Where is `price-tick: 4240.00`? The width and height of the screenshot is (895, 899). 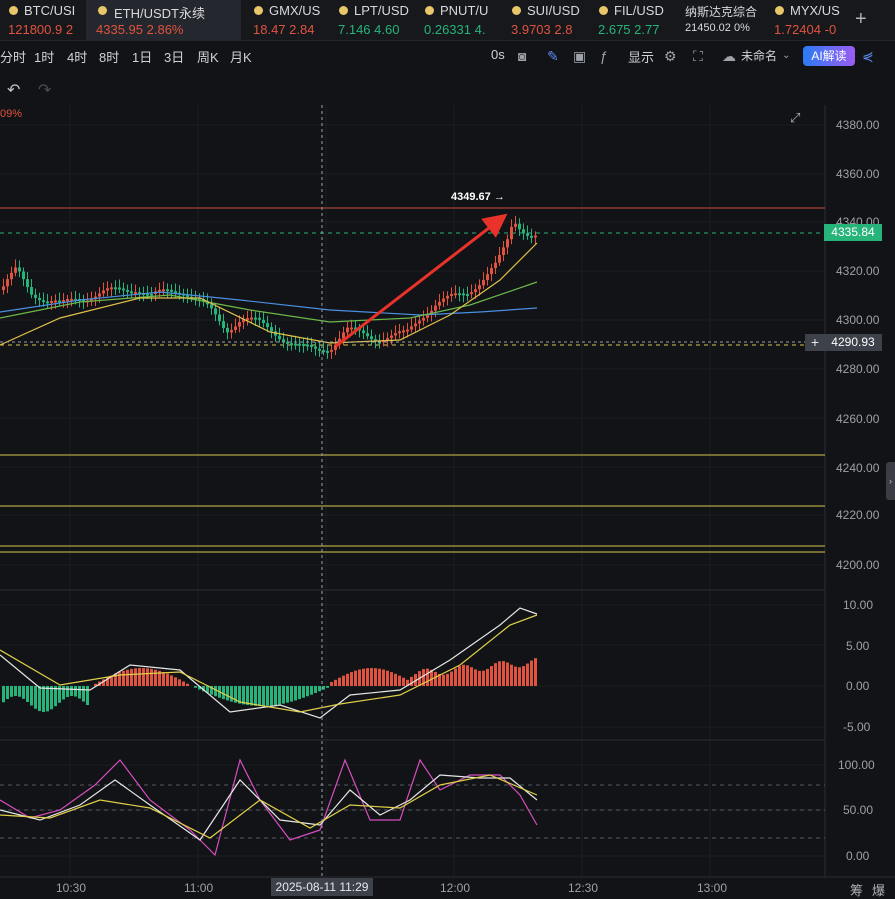 price-tick: 4240.00 is located at coordinates (858, 468).